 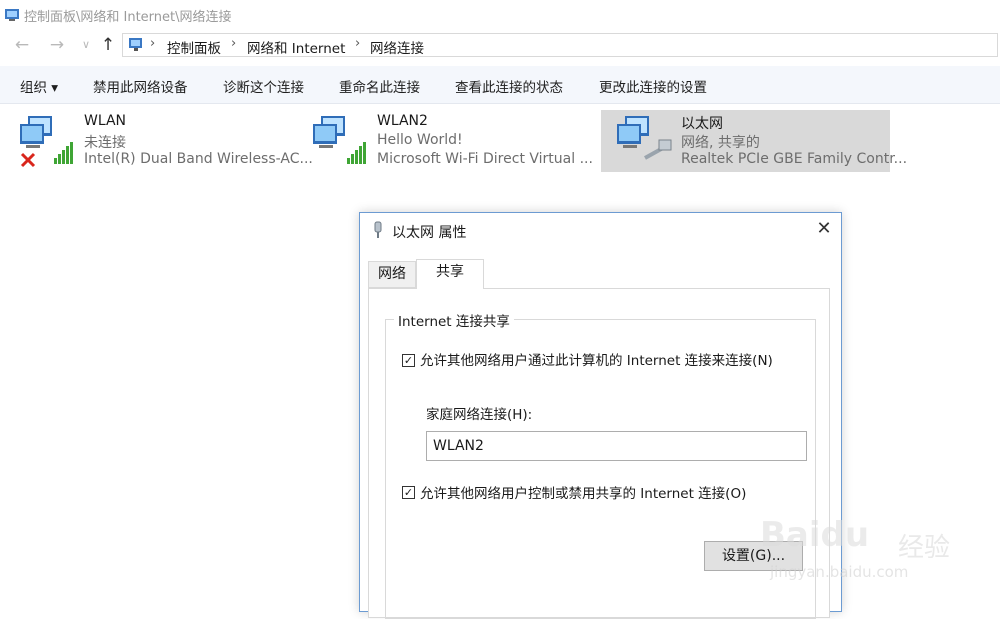 What do you see at coordinates (22, 45) in the screenshot?
I see `back-arrow-icon: ←` at bounding box center [22, 45].